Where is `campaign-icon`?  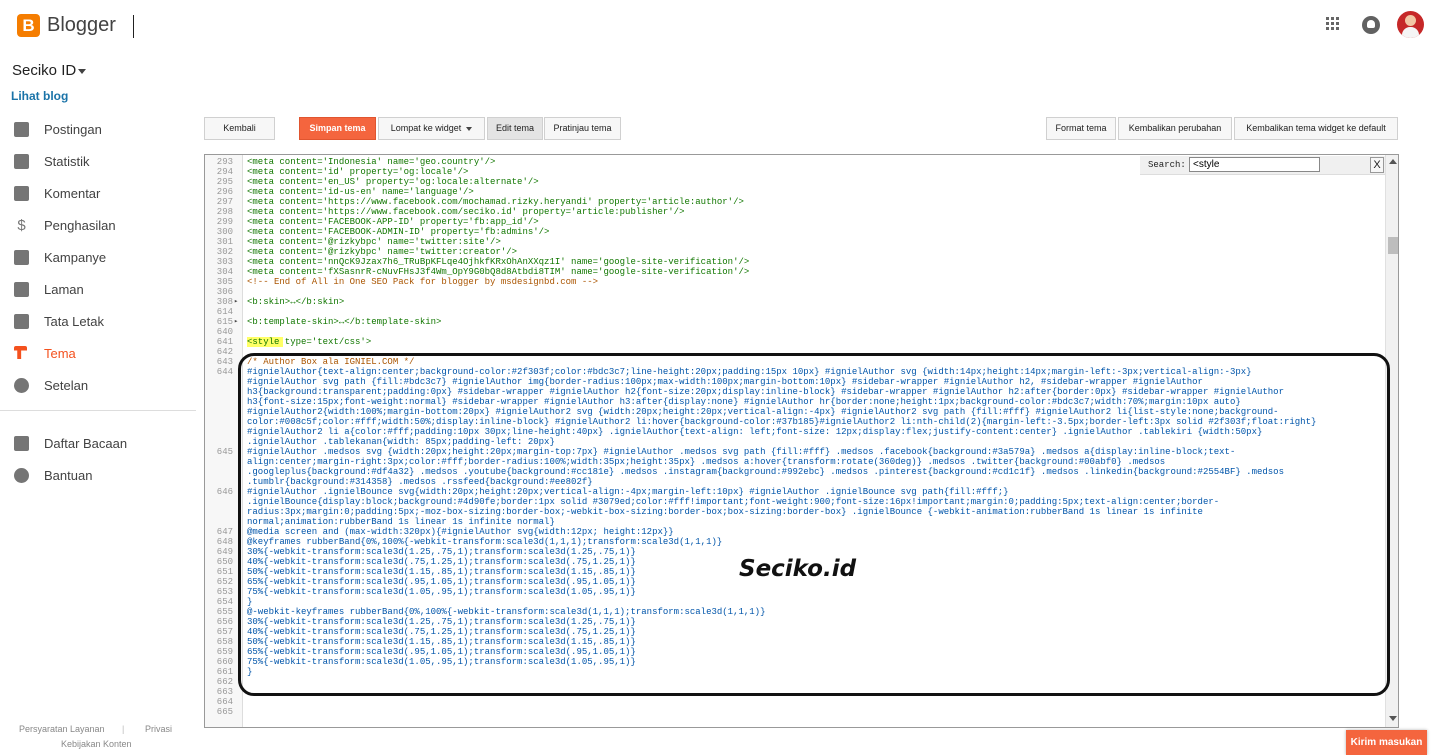
campaign-icon is located at coordinates (21, 257).